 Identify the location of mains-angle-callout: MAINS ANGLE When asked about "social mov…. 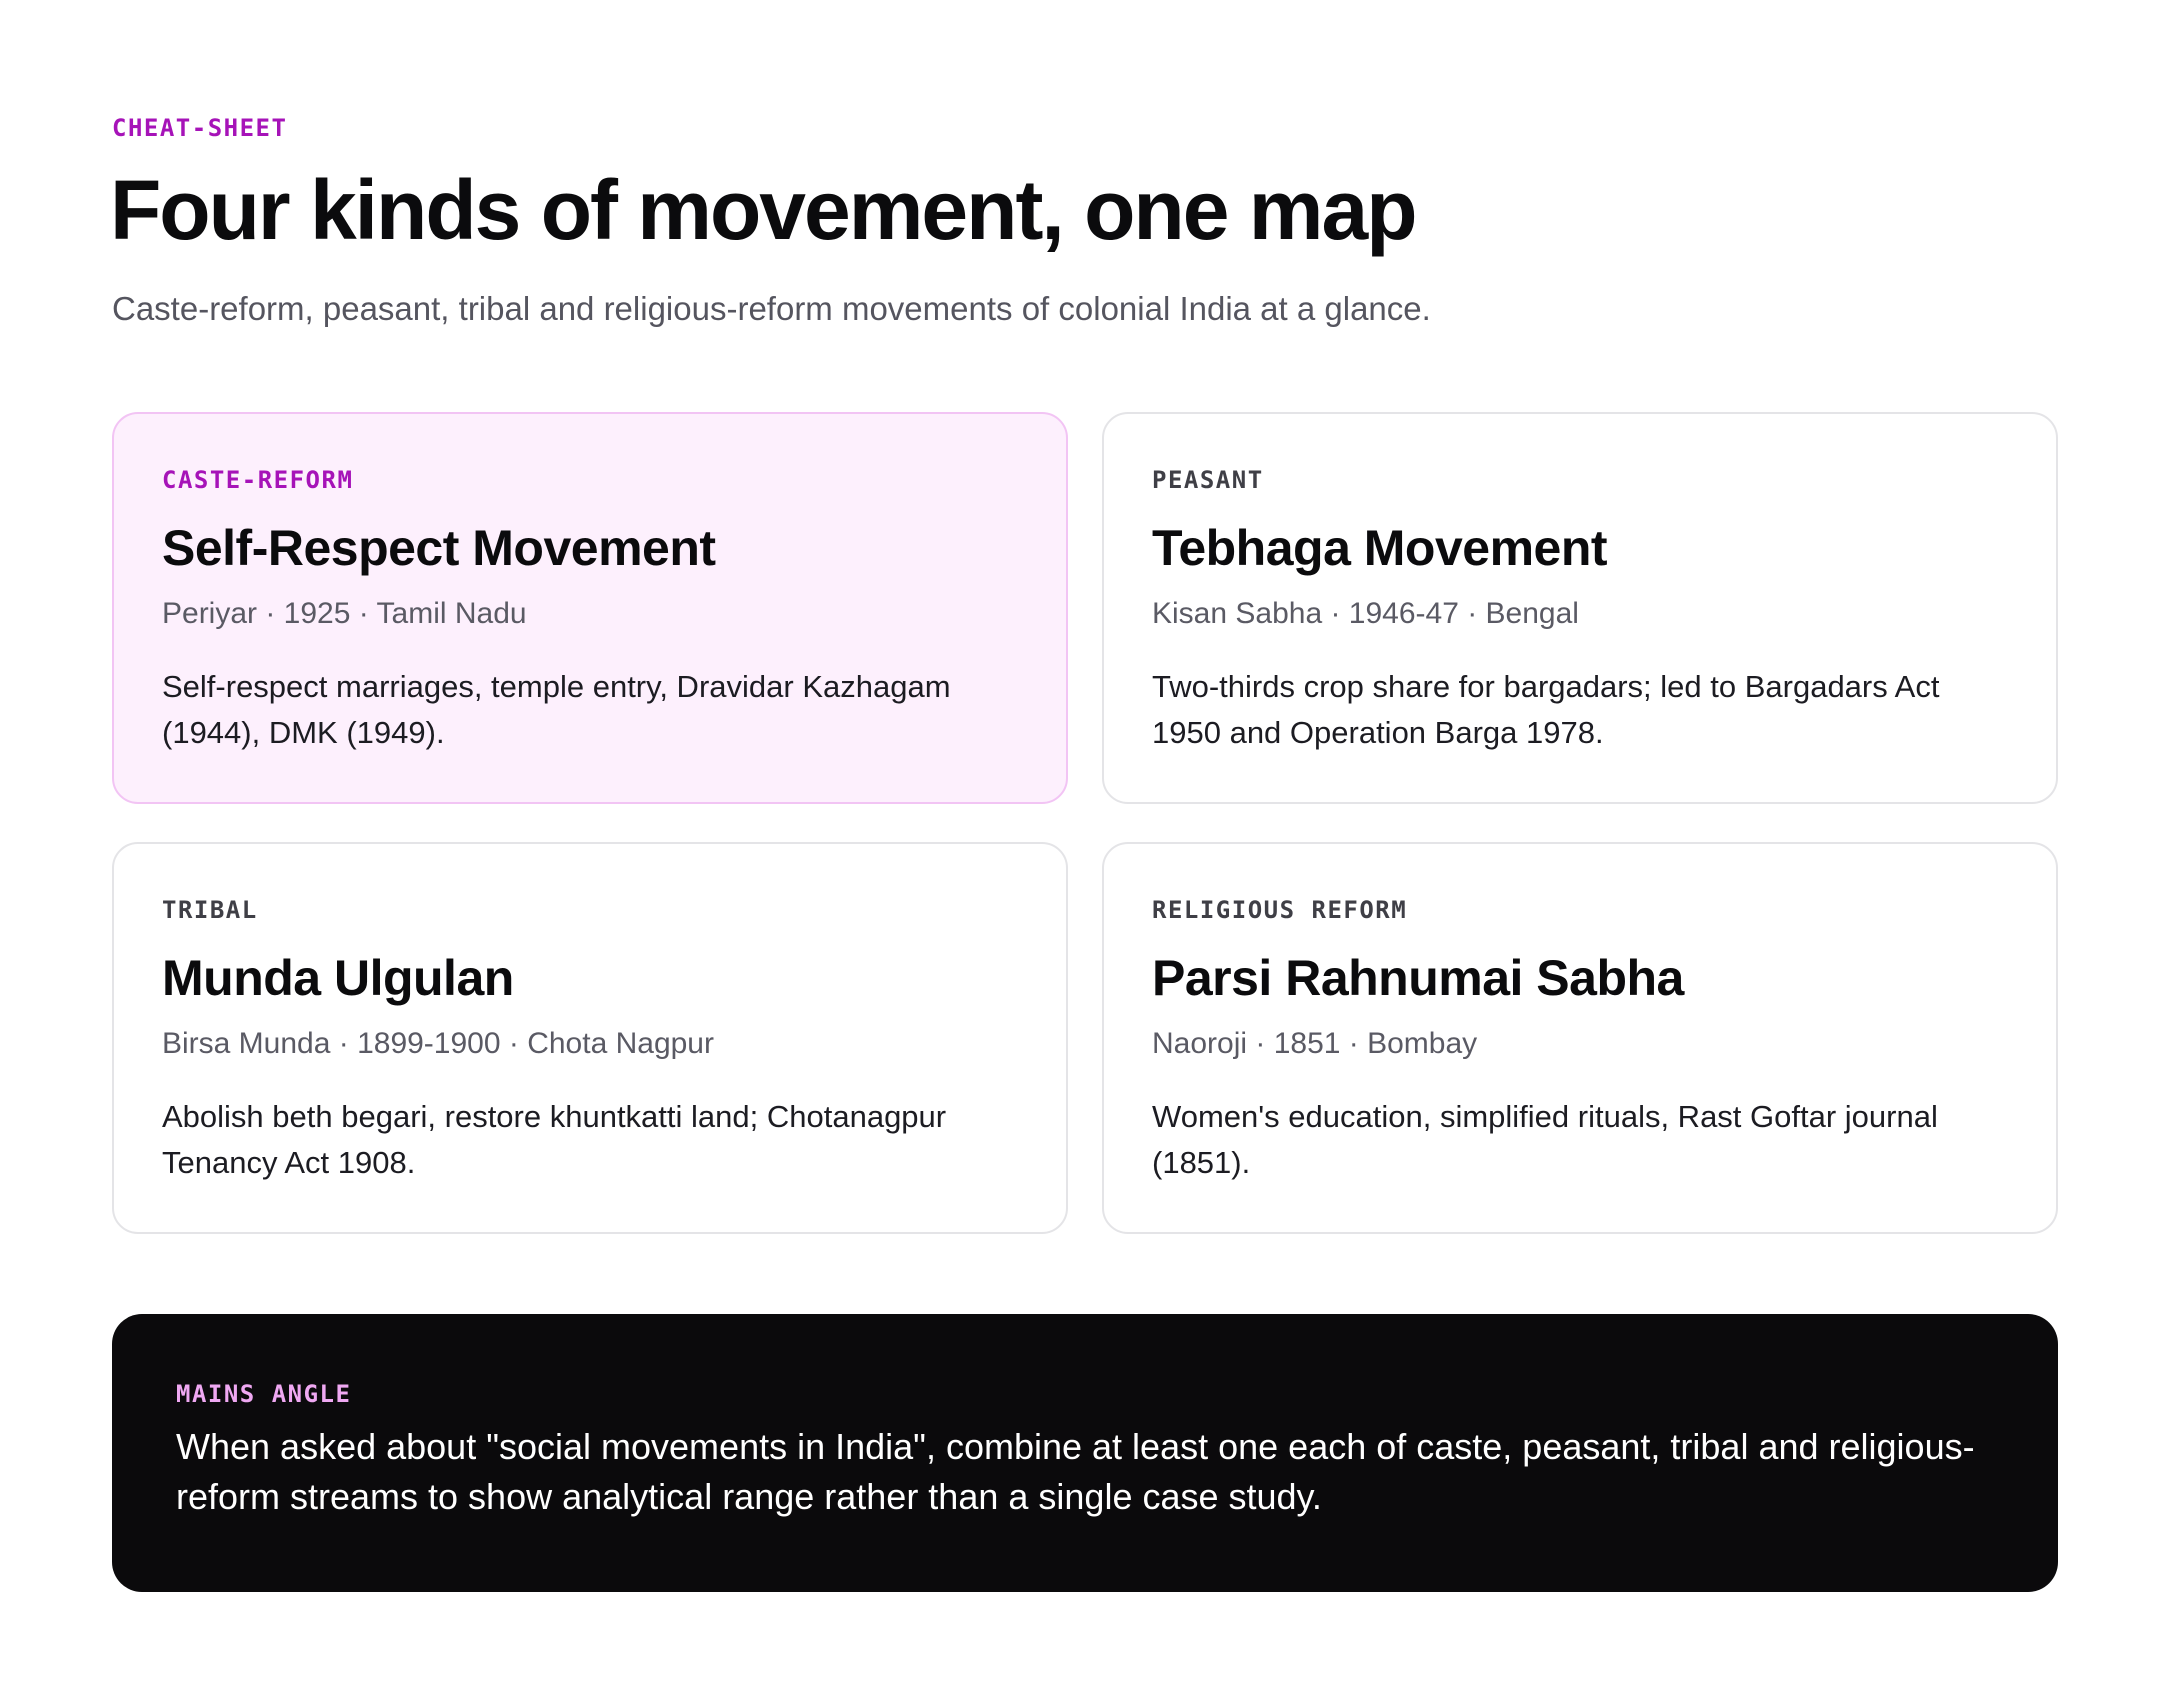
(1085, 1453).